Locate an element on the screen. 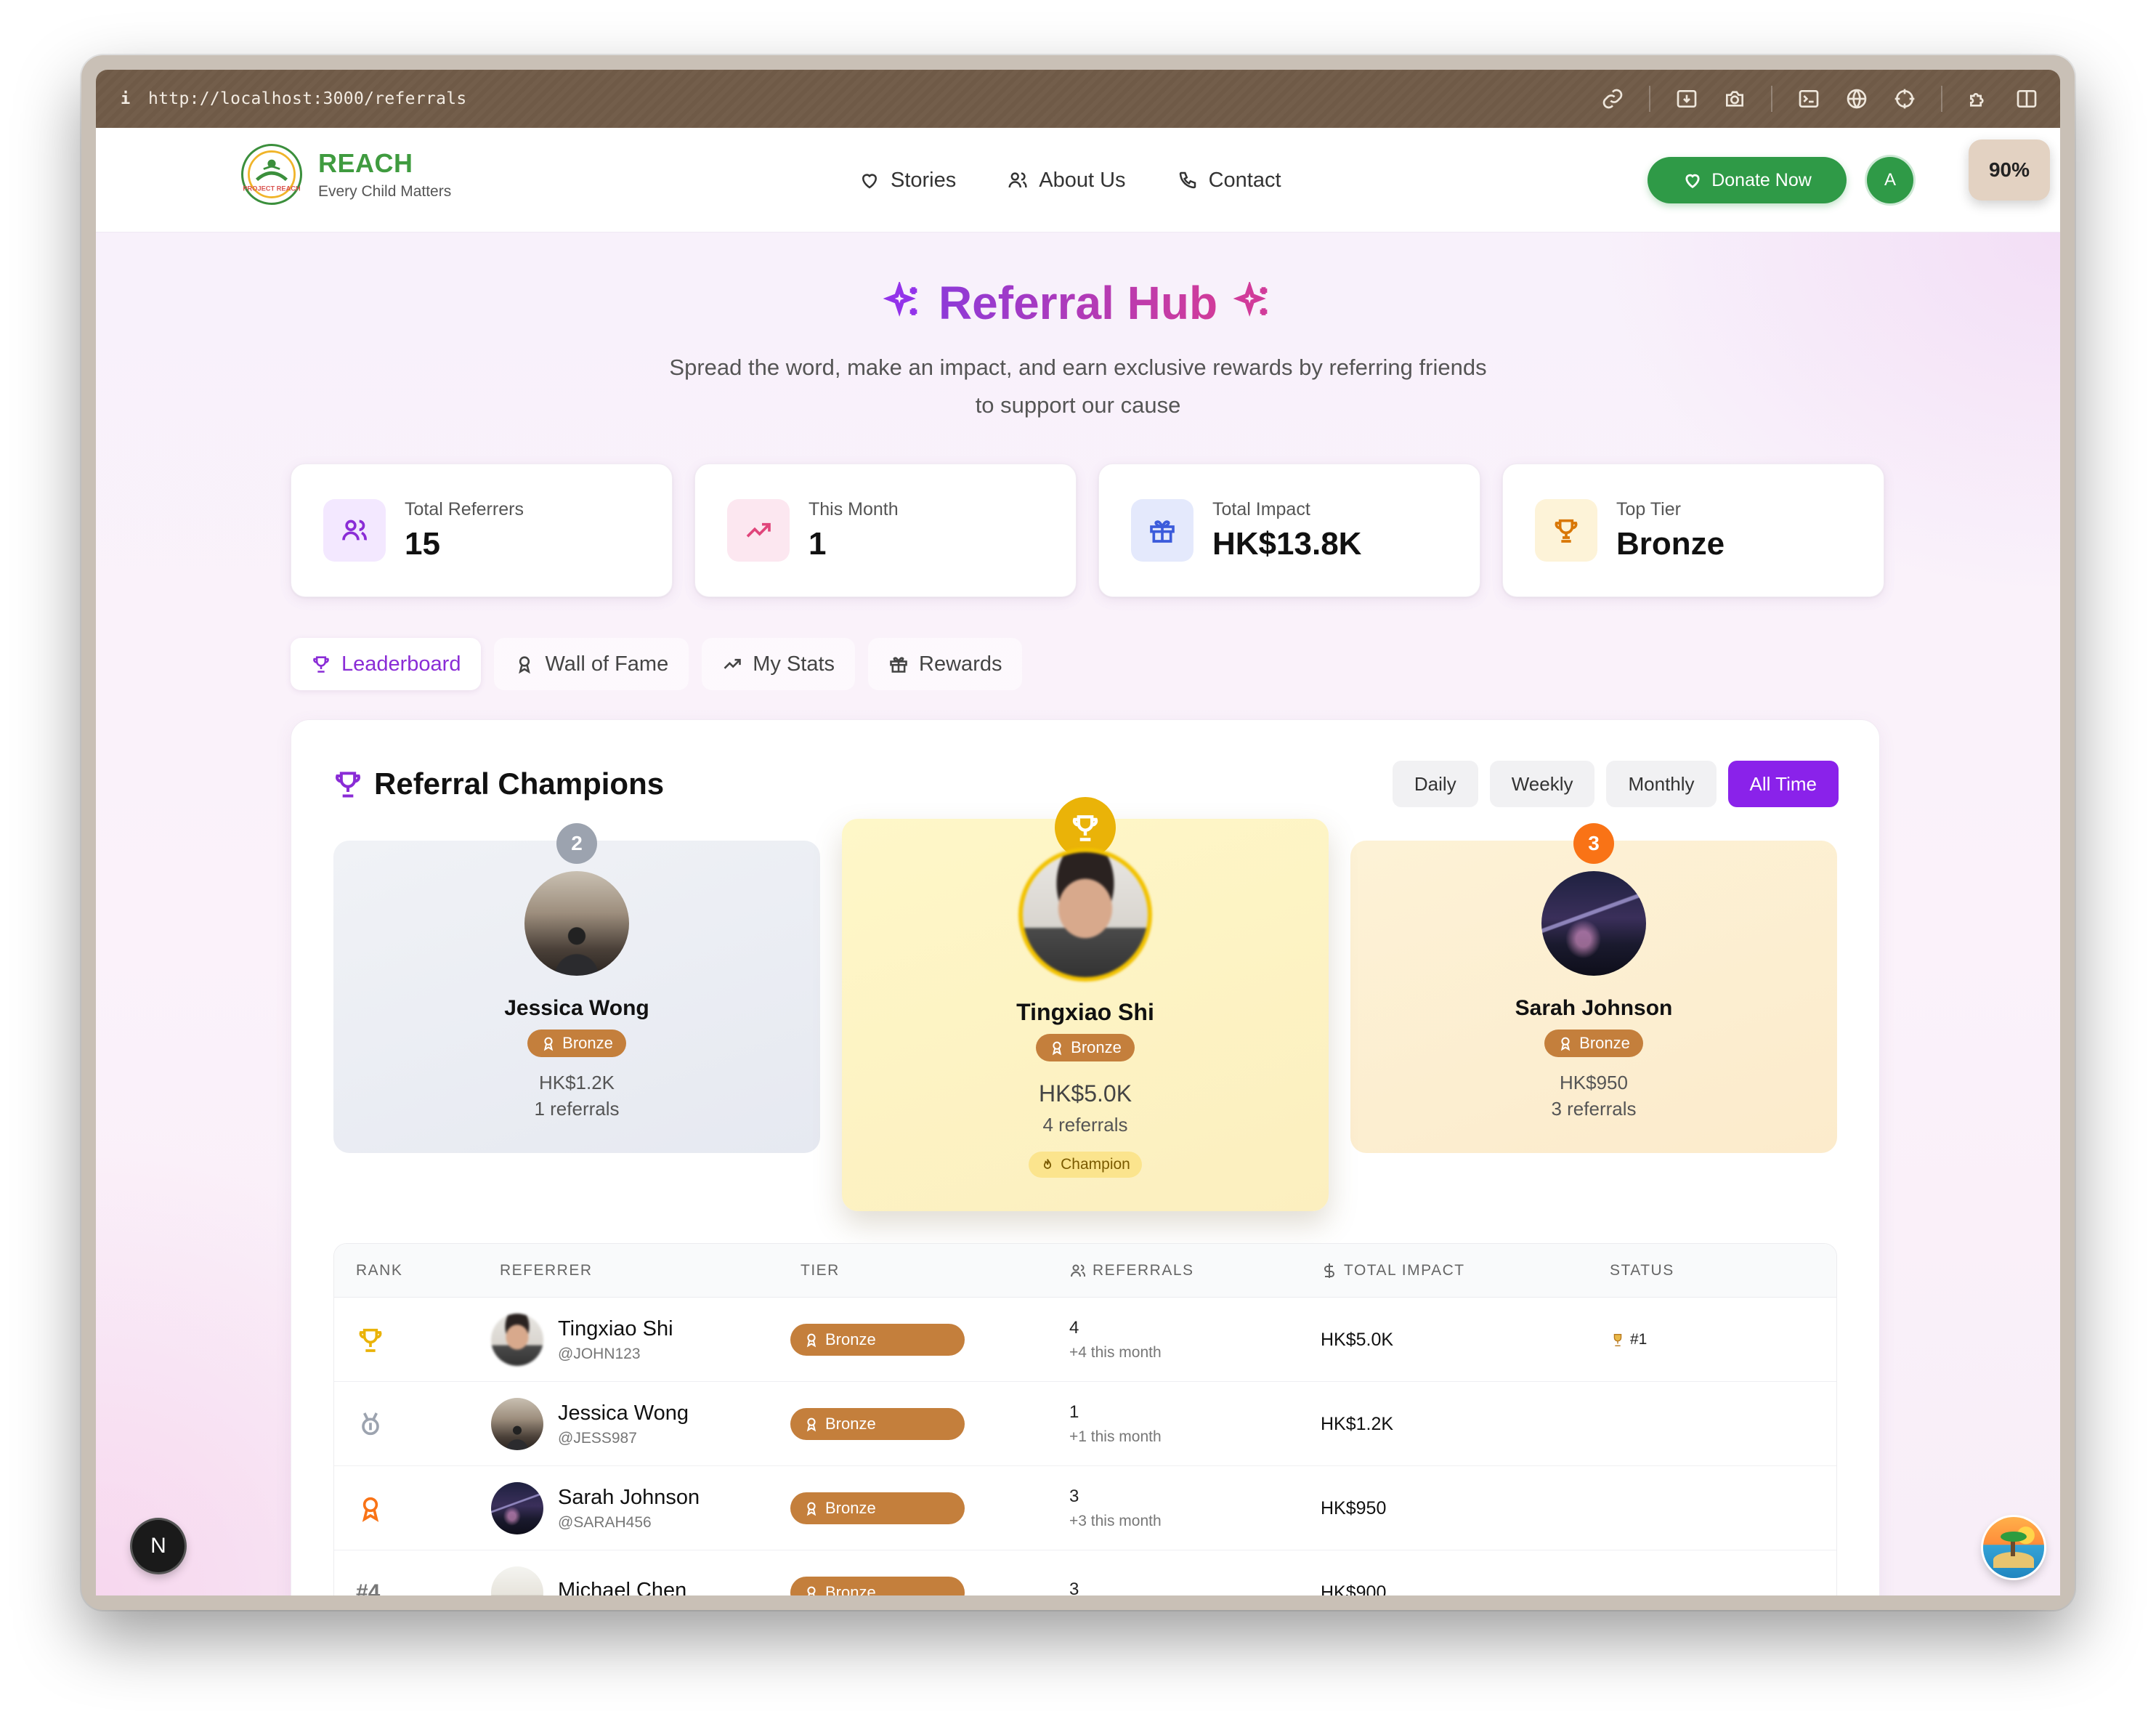  island-leaf is located at coordinates (2014, 1537).